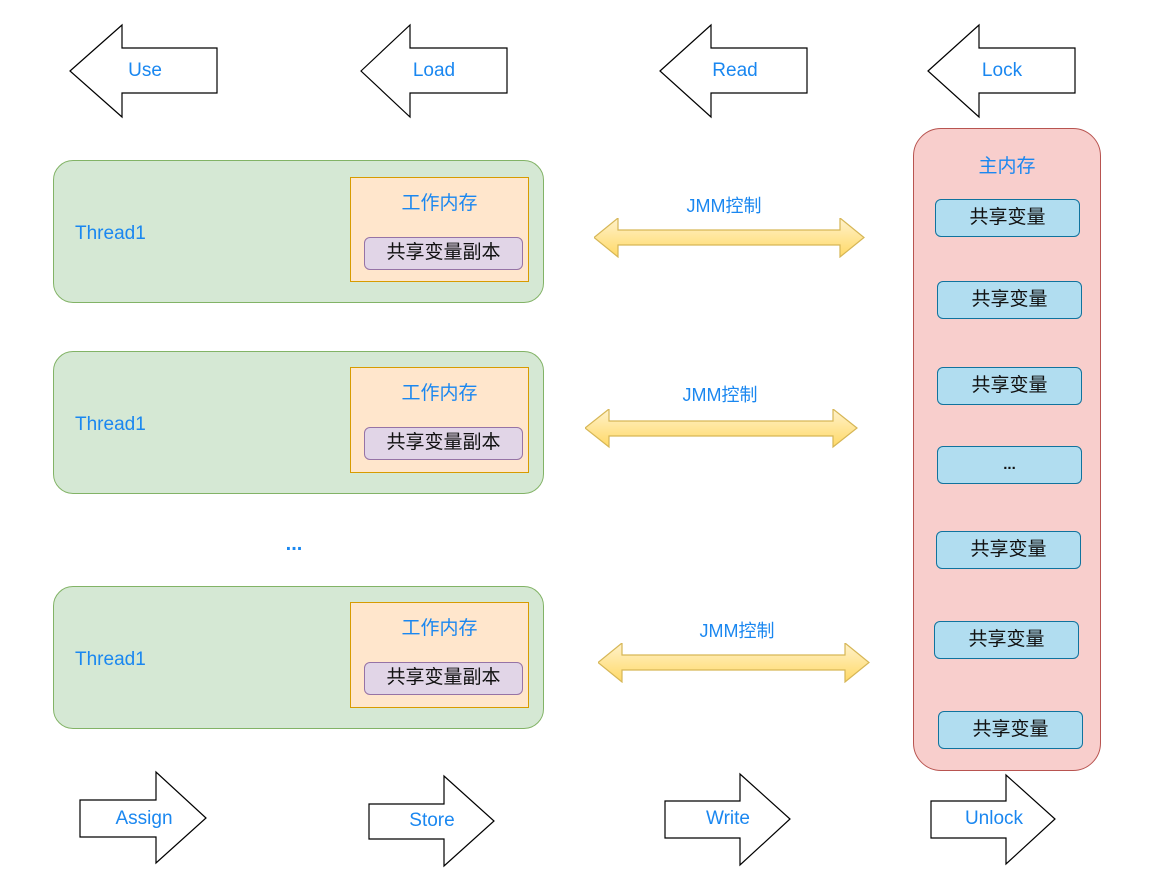 Image resolution: width=1153 pixels, height=879 pixels. I want to click on jmm-label-2: JMM控制, so click(720, 395).